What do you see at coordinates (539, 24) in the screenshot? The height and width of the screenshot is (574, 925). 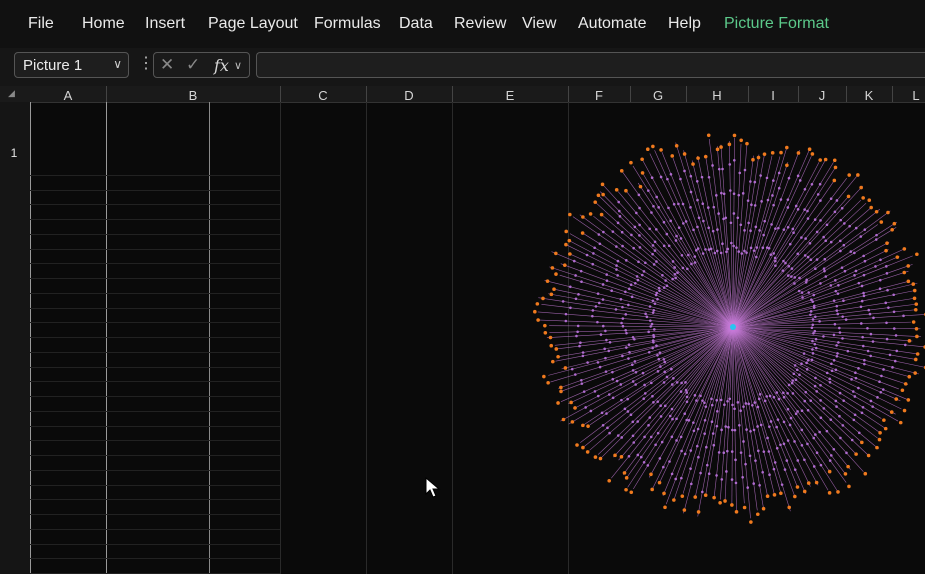 I see `tab-view: View` at bounding box center [539, 24].